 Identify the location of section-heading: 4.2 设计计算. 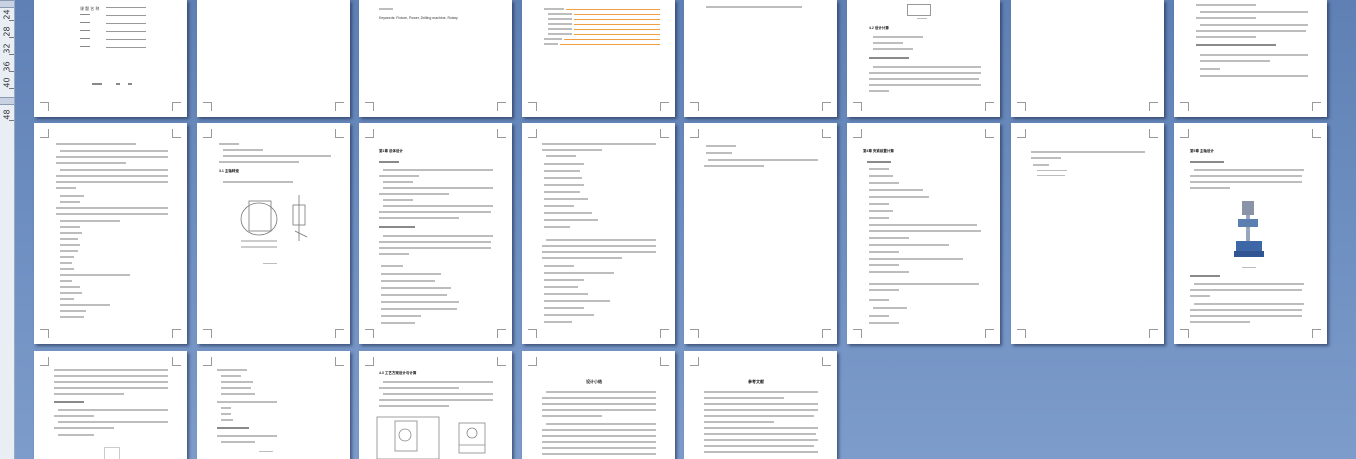
(879, 28).